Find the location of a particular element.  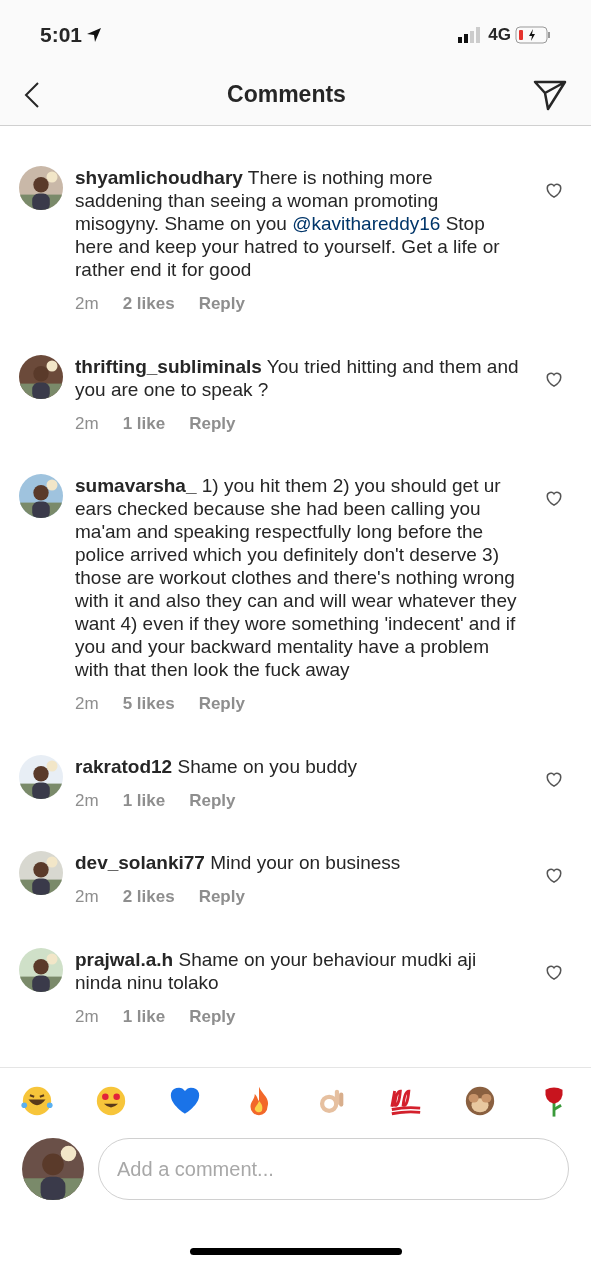

location-arrow-icon is located at coordinates (94, 35).